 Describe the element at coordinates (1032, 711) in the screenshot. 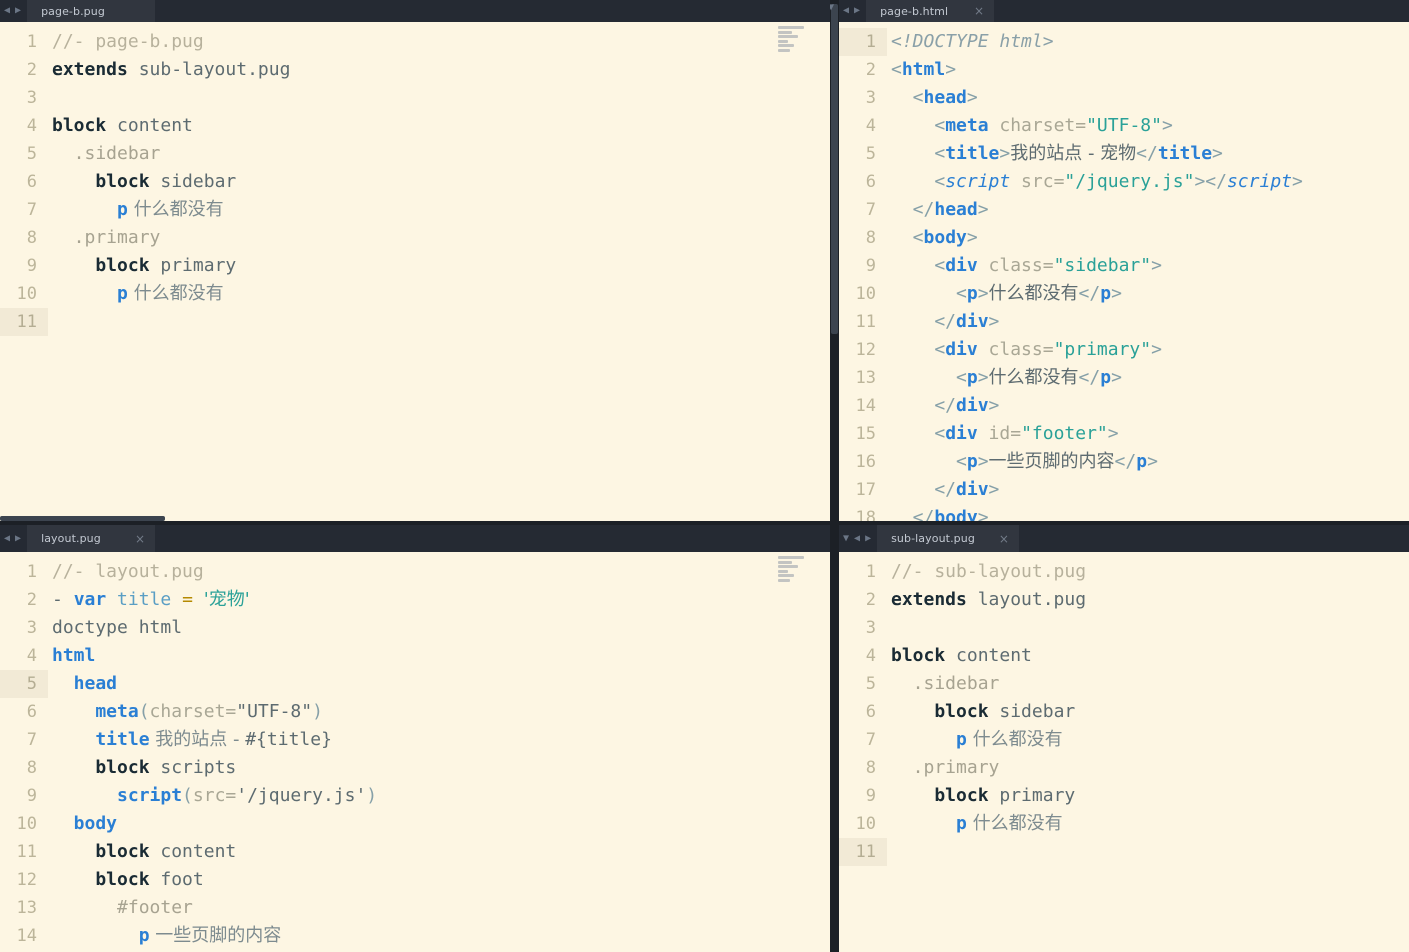

I see `code-token: sidebar` at that location.